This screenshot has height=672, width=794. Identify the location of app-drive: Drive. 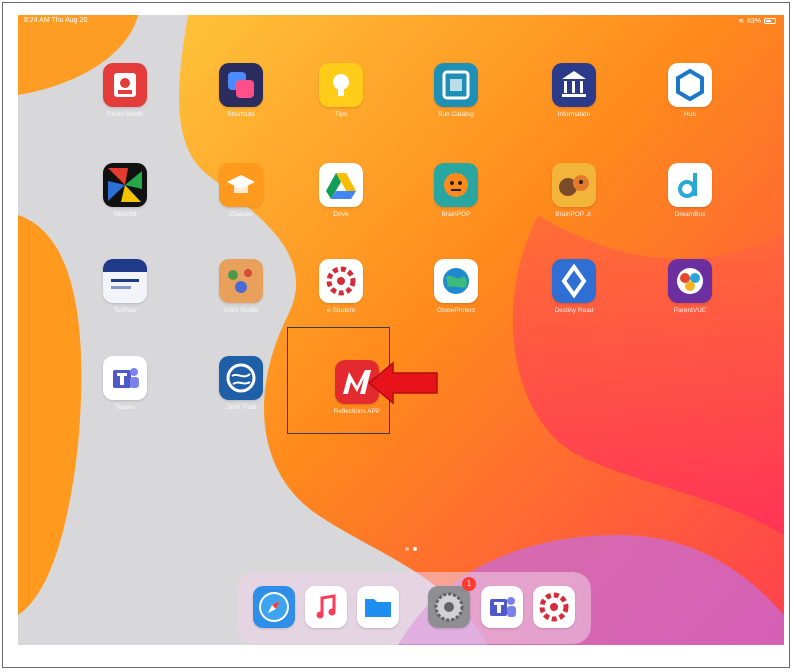
(341, 190).